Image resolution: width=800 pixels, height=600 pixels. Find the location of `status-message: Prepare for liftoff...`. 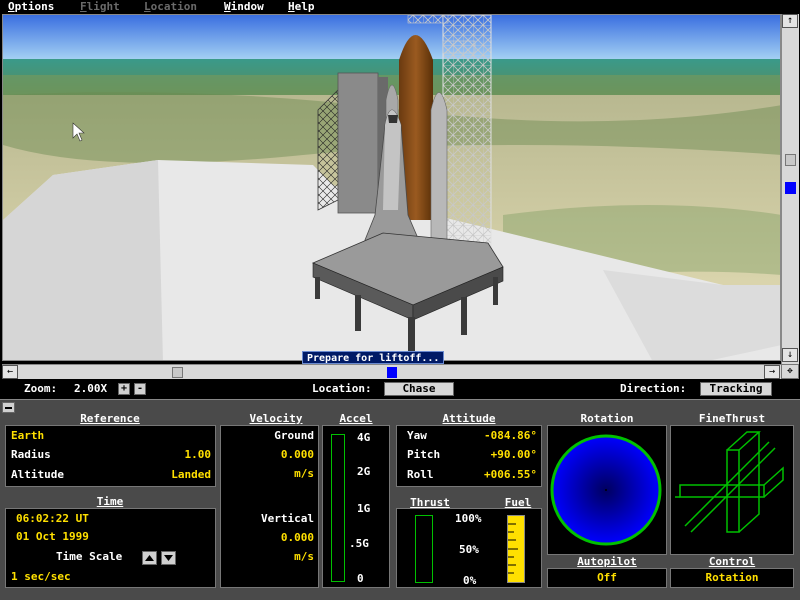

status-message: Prepare for liftoff... is located at coordinates (373, 357).